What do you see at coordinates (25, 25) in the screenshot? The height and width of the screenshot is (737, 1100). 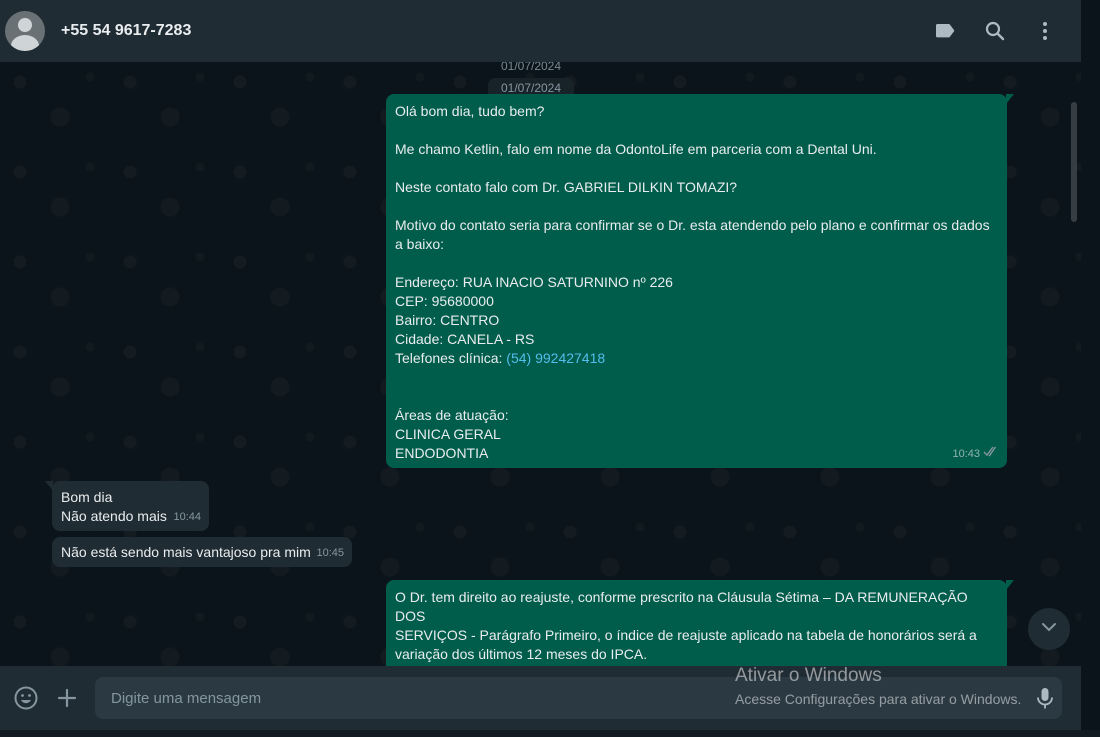 I see `avatar-head` at bounding box center [25, 25].